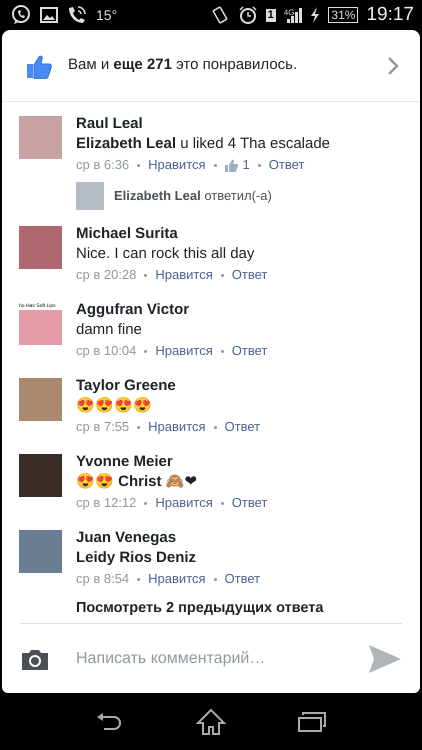 The image size is (422, 750). Describe the element at coordinates (193, 196) in the screenshot. I see `reply-summary: Elizabeth Leal ответил(-а)` at that location.